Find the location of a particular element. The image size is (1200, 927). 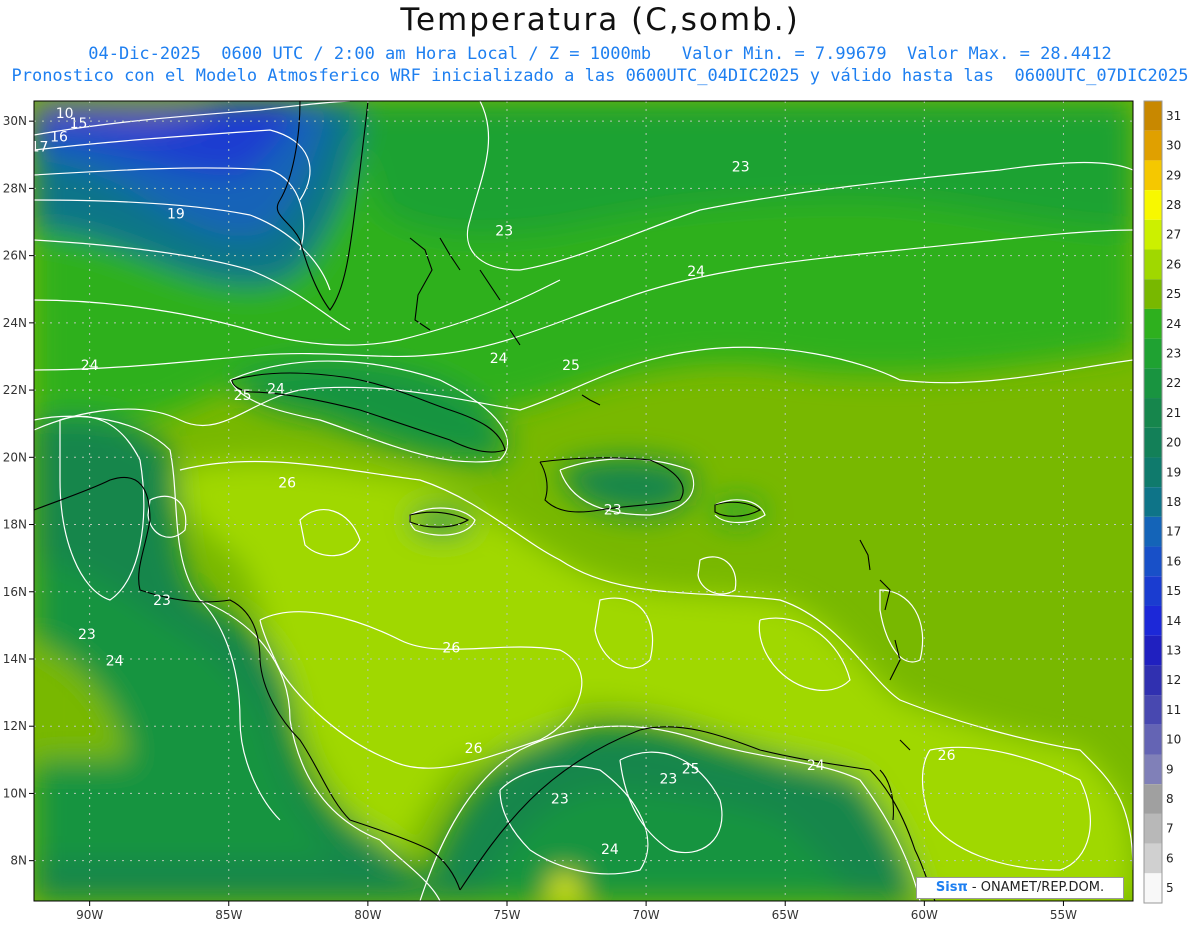

colorbar-label: 23 is located at coordinates (1173, 353).